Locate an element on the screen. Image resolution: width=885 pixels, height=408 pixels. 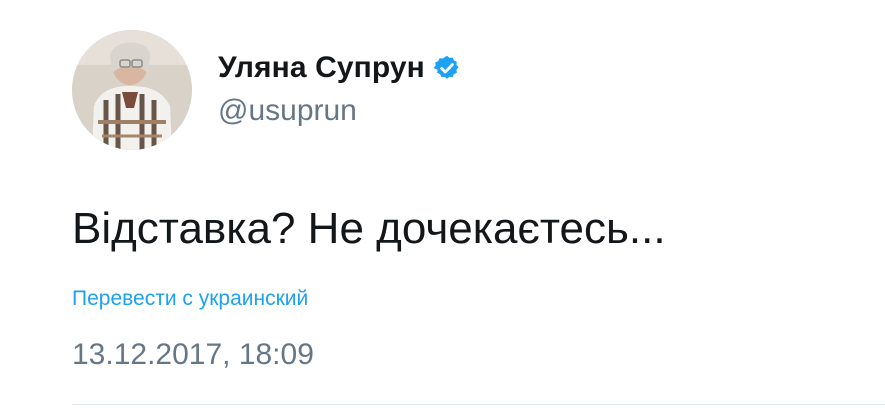
user-handle: @usuprun is located at coordinates (478, 111).